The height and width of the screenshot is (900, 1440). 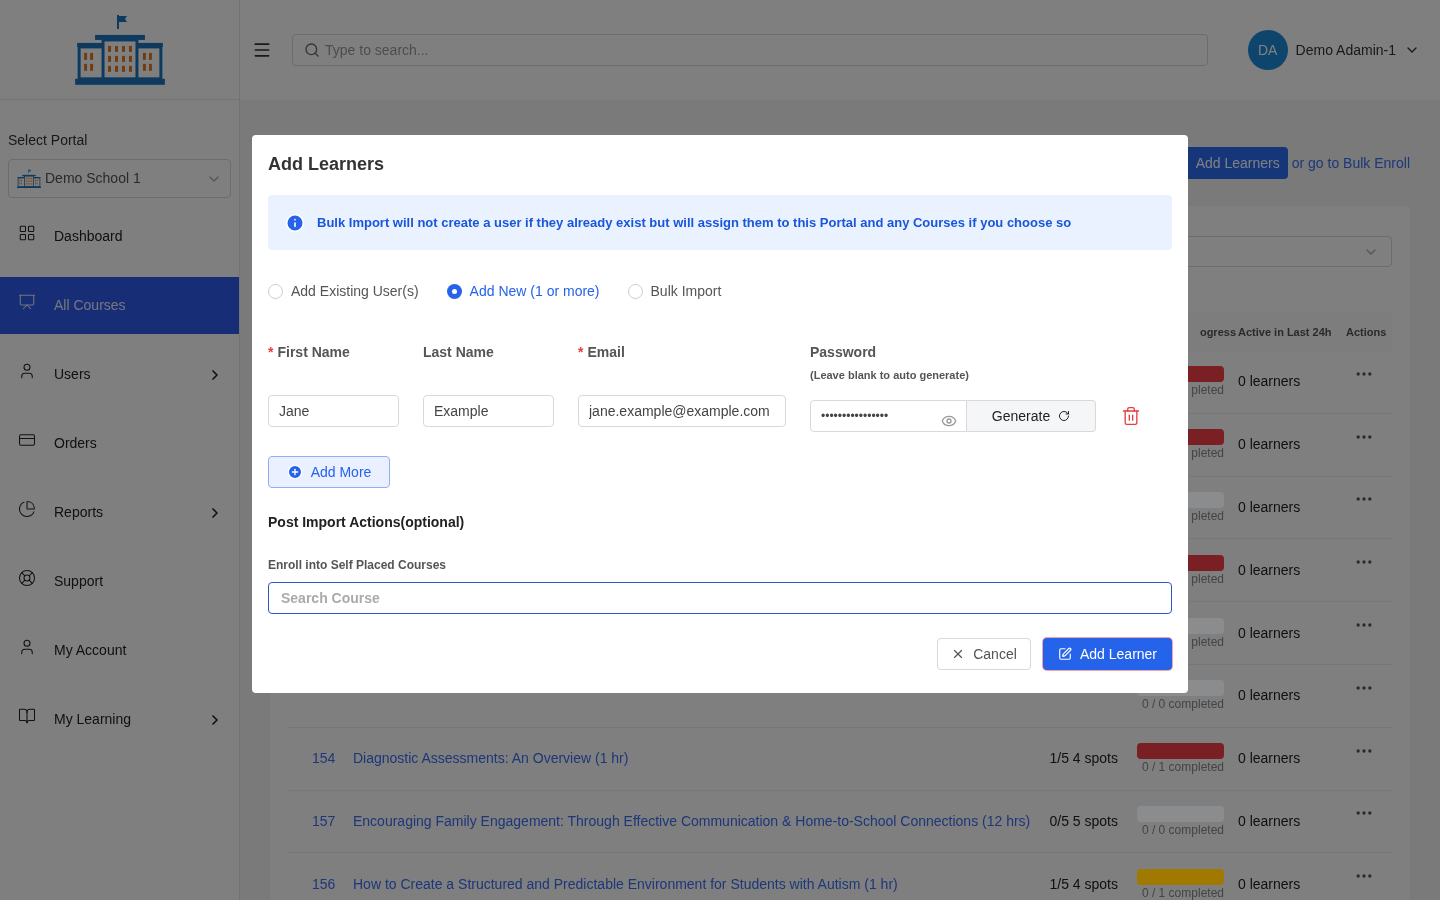 I want to click on column-header: ogress, so click(x=1218, y=332).